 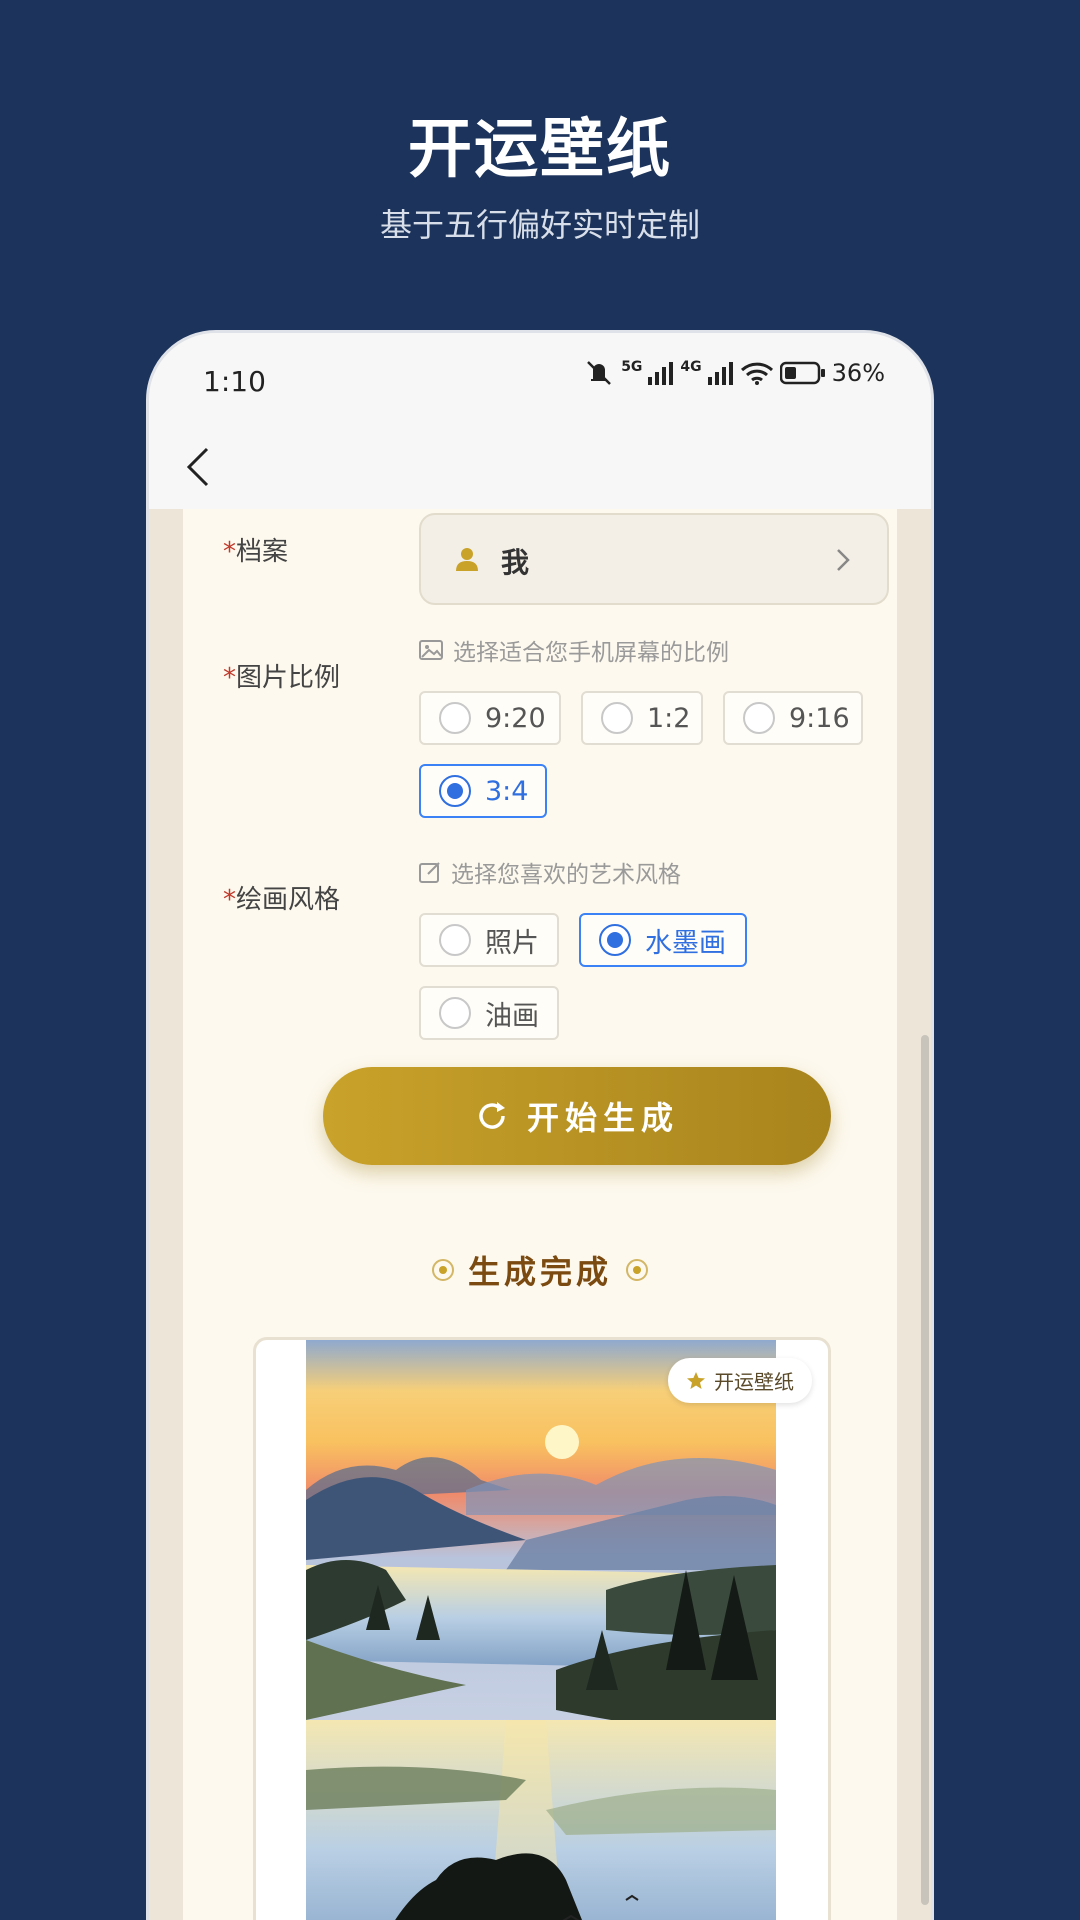 What do you see at coordinates (515, 562) in the screenshot?
I see `profile-value: 我` at bounding box center [515, 562].